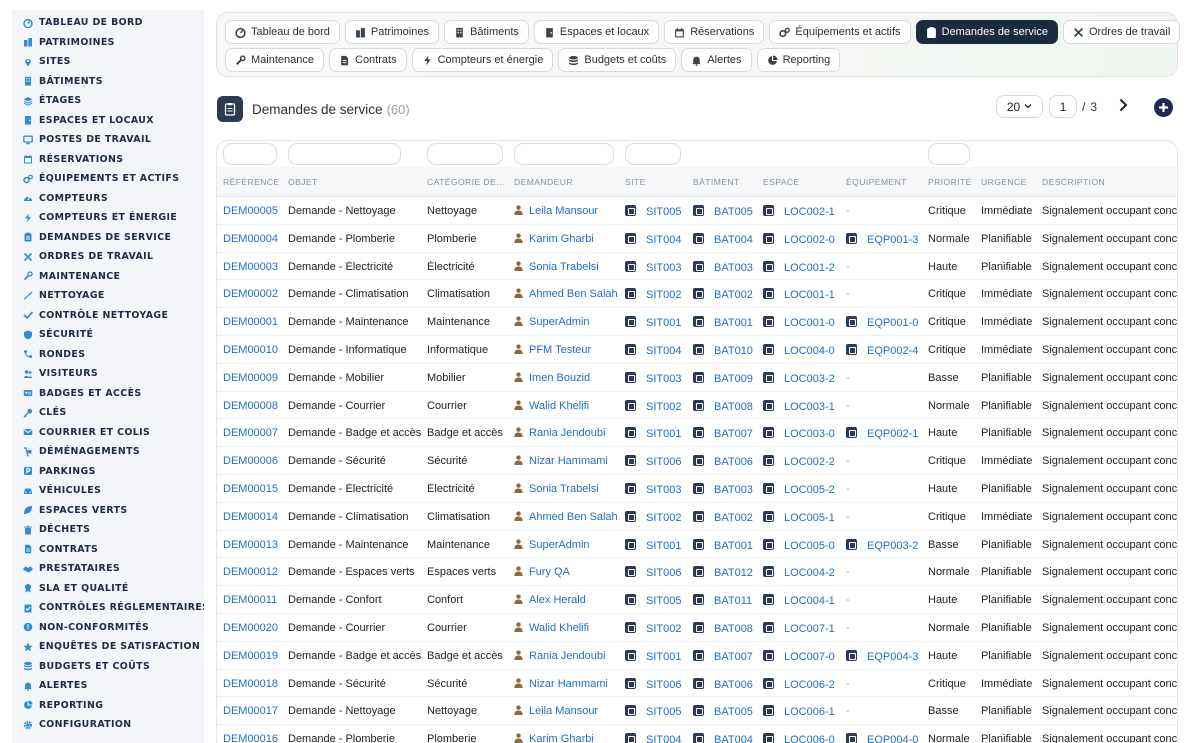 The width and height of the screenshot is (1200, 743). I want to click on cell-demandeur: Leila Mansour, so click(568, 711).